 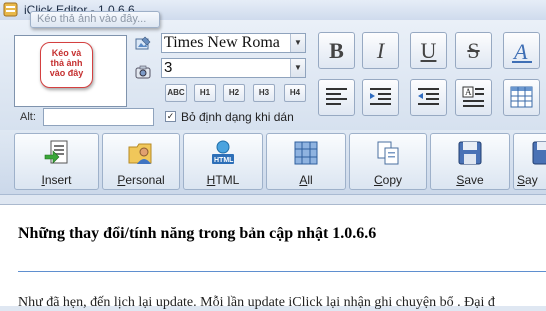 What do you see at coordinates (223, 153) in the screenshot?
I see `html-icon: HTML` at bounding box center [223, 153].